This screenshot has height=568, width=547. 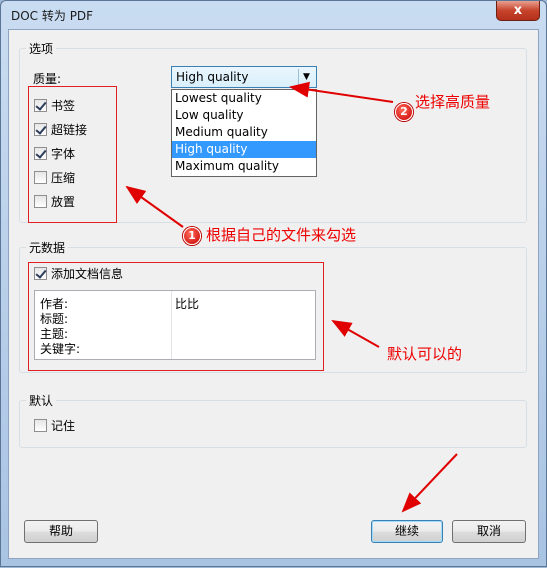 I want to click on arrow-to-quality, so click(x=341, y=92).